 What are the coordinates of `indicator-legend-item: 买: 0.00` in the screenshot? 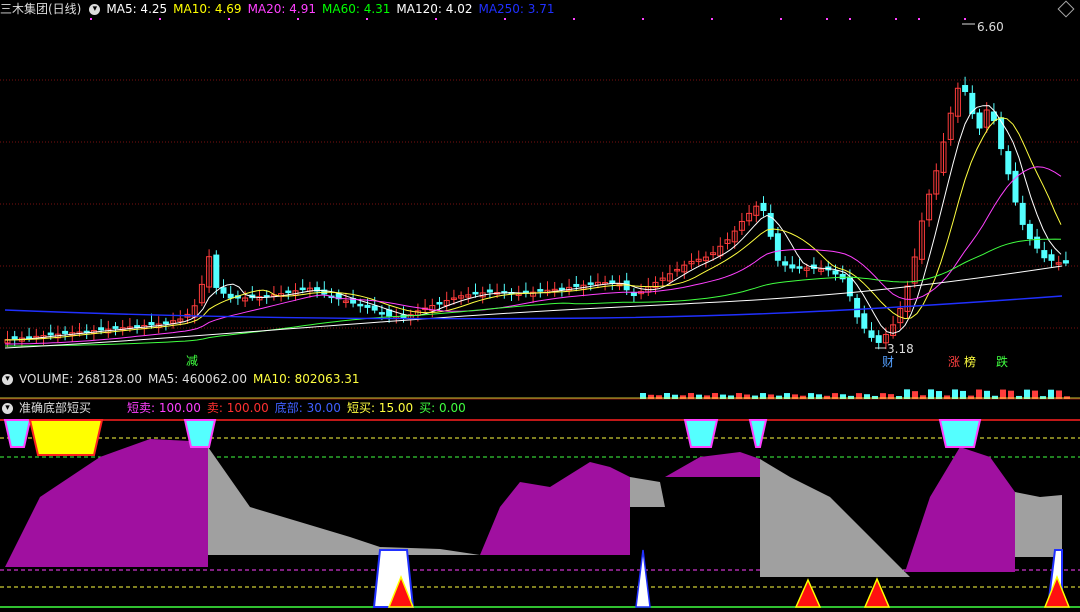 It's located at (442, 408).